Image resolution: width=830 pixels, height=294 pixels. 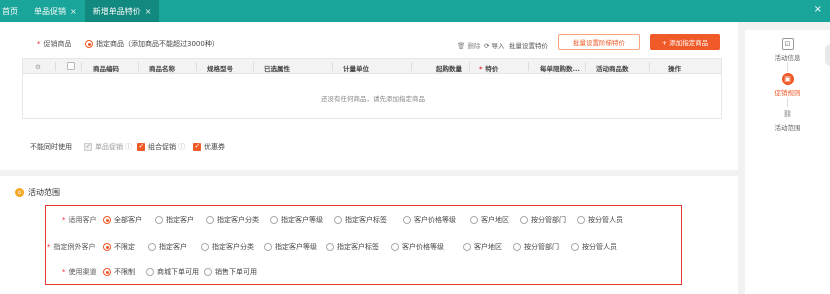 What do you see at coordinates (157, 44) in the screenshot?
I see `products-option-label: 指定商品（添加商品不能超过3000种）` at bounding box center [157, 44].